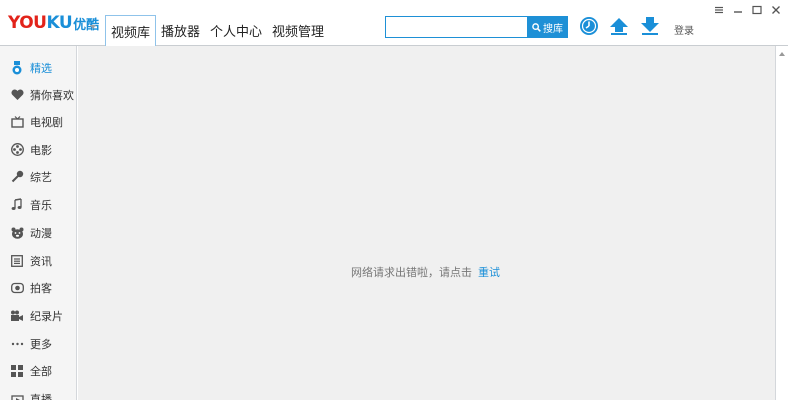 The image size is (788, 400). I want to click on bear-face-icon, so click(17, 233).